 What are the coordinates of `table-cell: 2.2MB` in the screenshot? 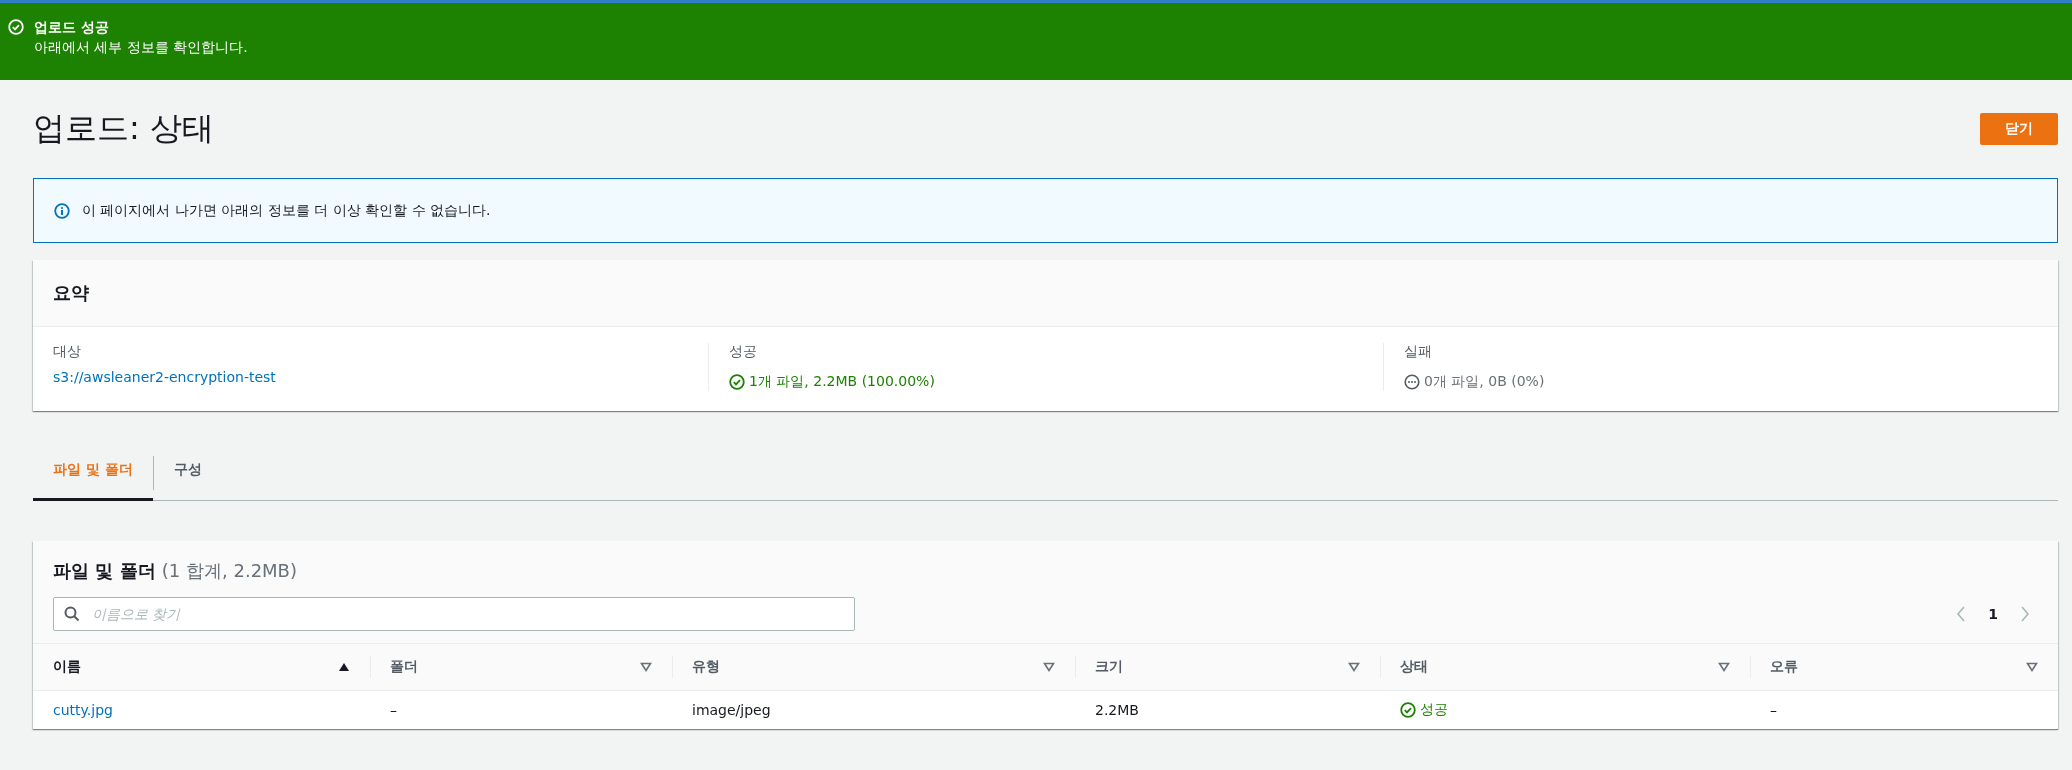 It's located at (1117, 710).